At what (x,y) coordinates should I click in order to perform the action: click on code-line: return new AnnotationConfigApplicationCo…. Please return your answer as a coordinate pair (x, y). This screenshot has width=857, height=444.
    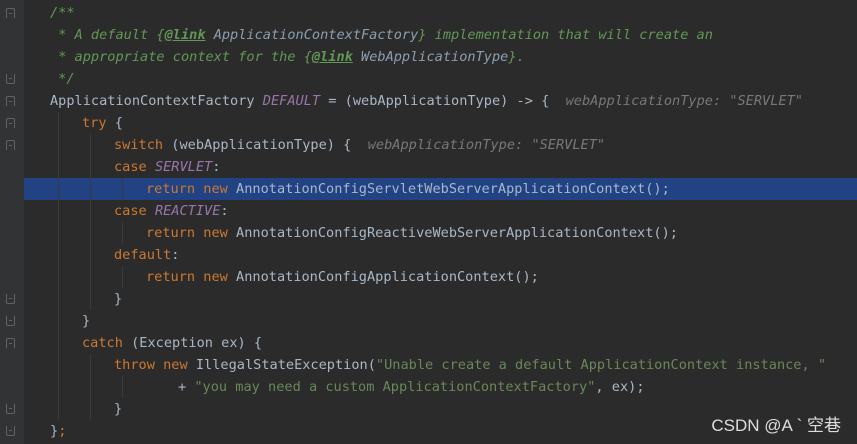
    Looking at the image, I should click on (440, 277).